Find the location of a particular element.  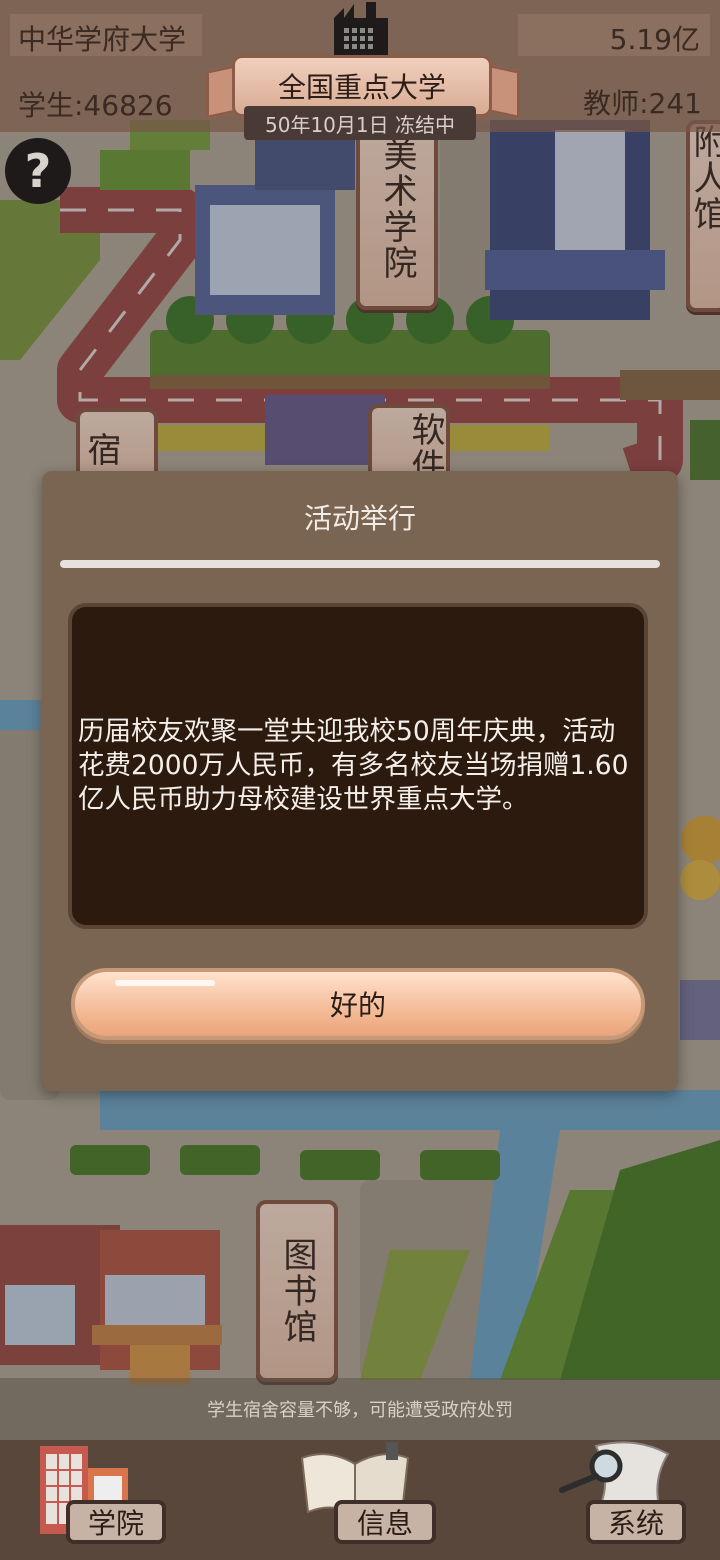

ok-button-label: 好的 is located at coordinates (357, 1005).